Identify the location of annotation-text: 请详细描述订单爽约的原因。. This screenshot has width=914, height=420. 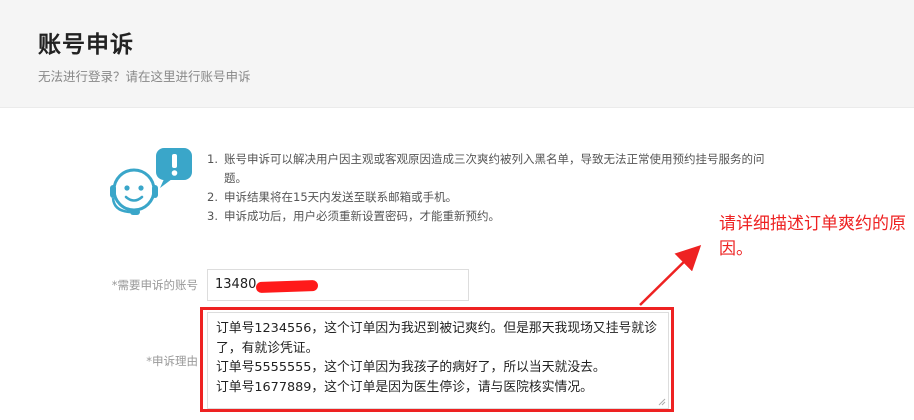
(812, 236).